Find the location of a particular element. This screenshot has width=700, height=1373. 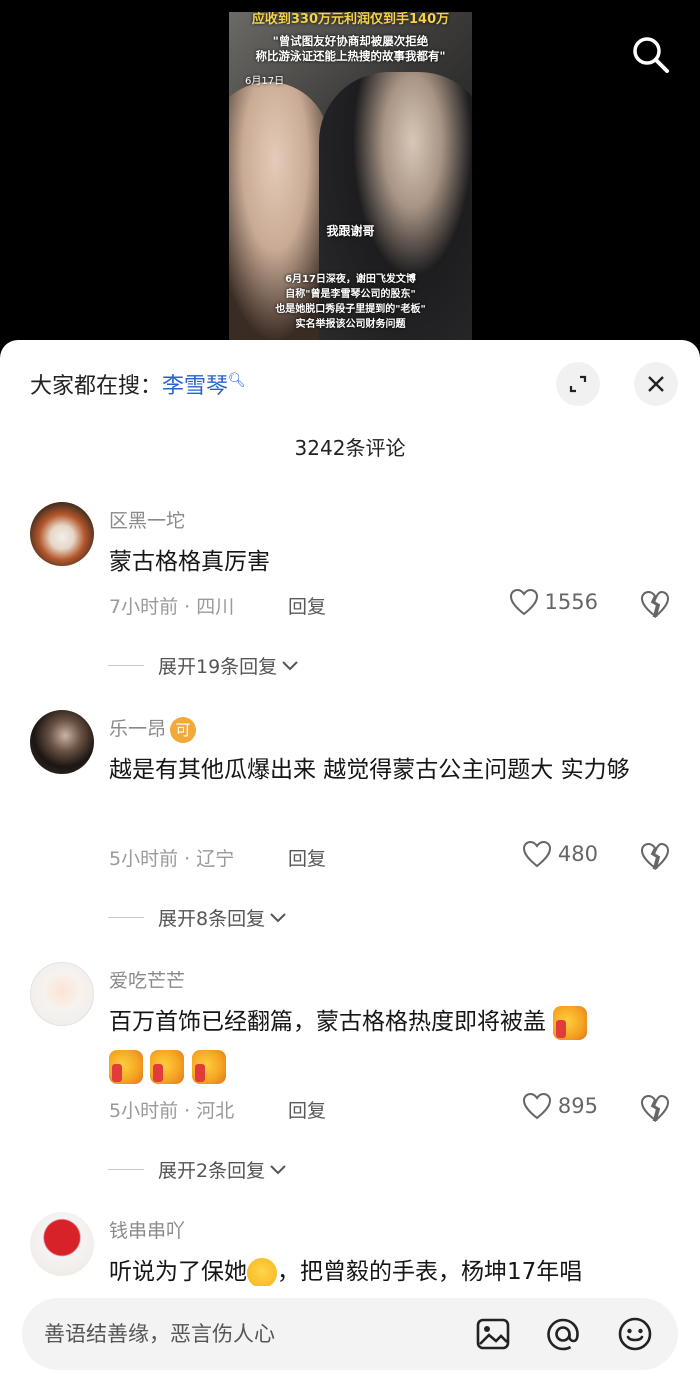

video-story-line: 自称"曾是李雪琴公司的股东" is located at coordinates (350, 294).